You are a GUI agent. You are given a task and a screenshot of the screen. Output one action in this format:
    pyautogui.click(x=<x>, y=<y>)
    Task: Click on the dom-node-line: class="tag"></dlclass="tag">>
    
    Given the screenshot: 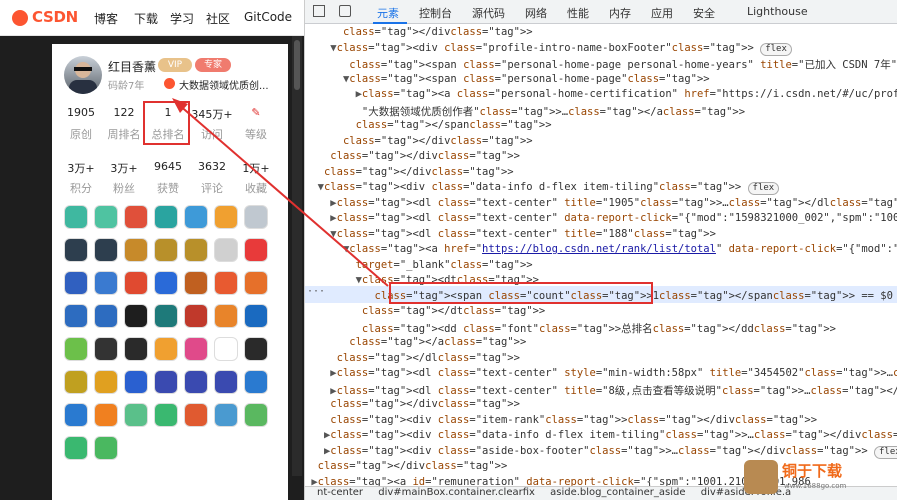 What is the action you would take?
    pyautogui.click(x=601, y=360)
    